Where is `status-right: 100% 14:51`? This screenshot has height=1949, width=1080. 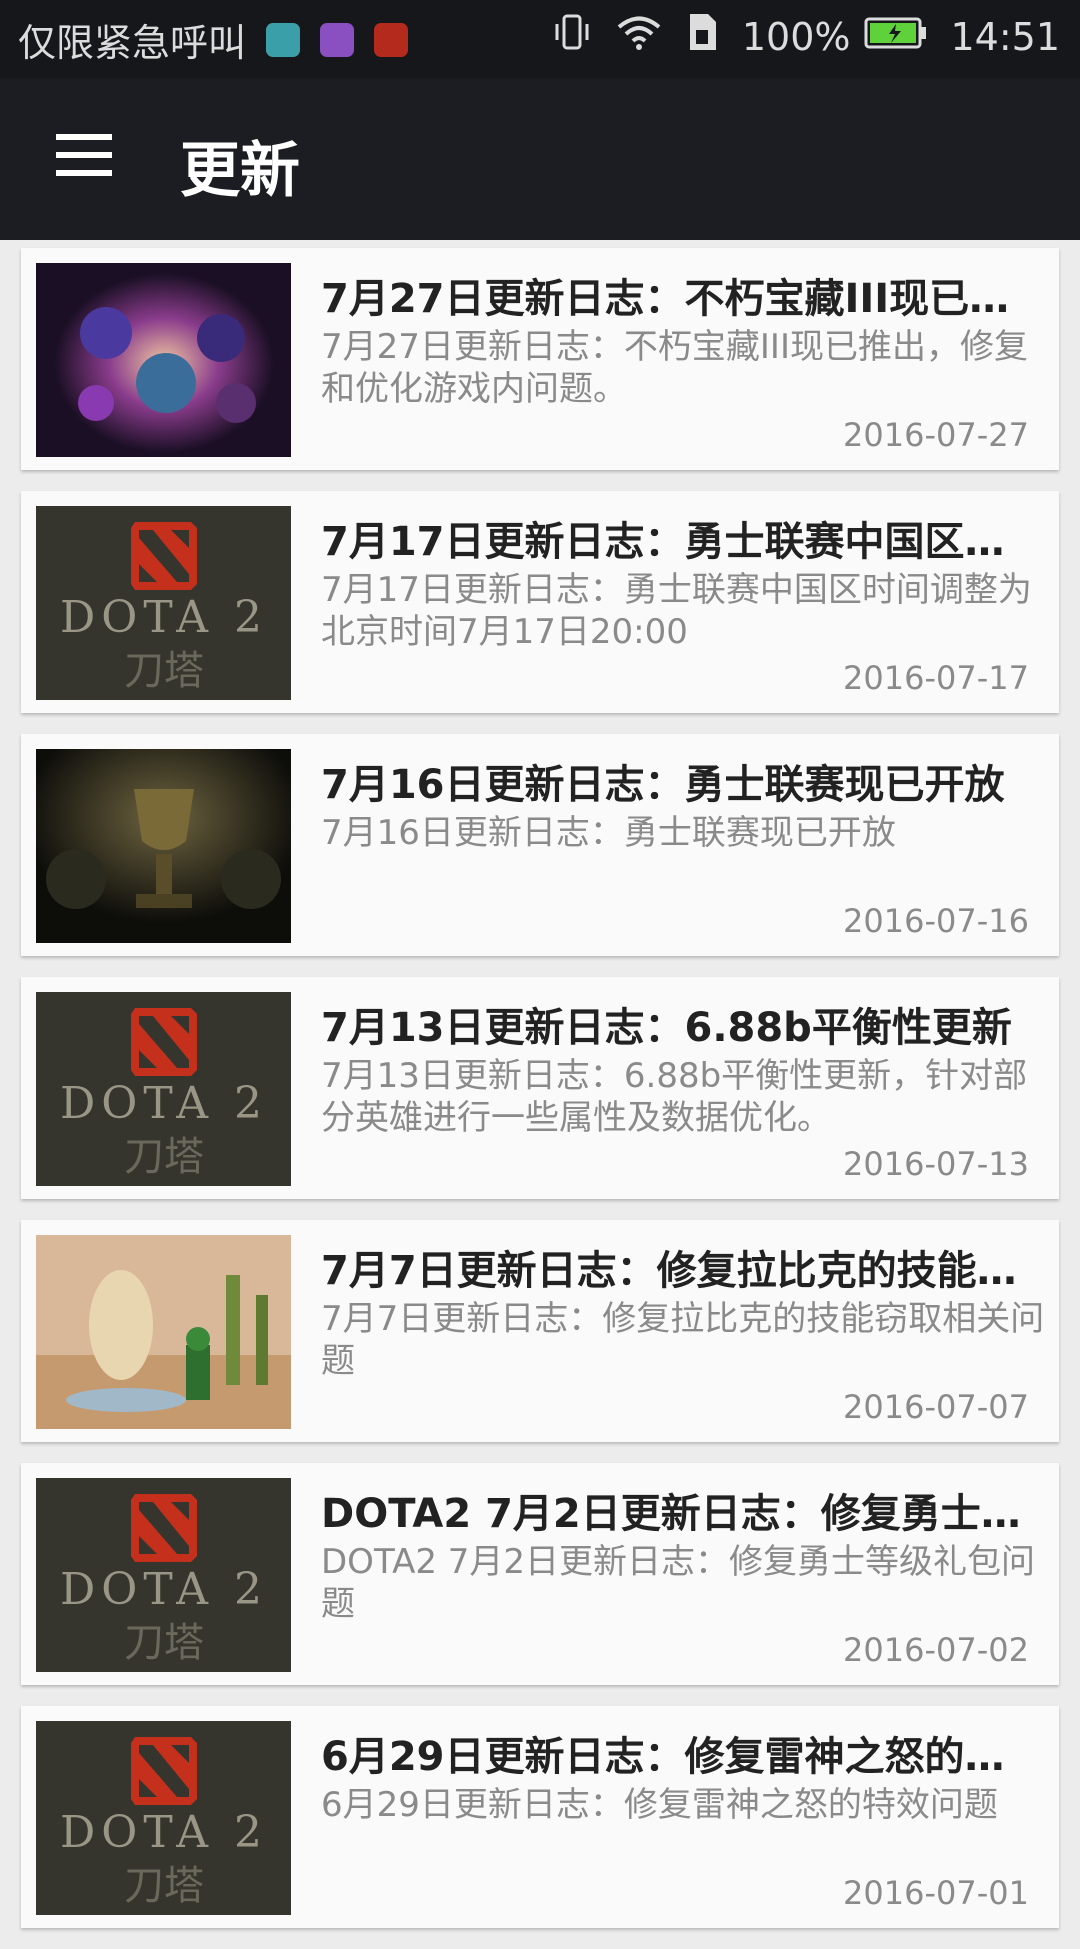 status-right: 100% 14:51 is located at coordinates (806, 36).